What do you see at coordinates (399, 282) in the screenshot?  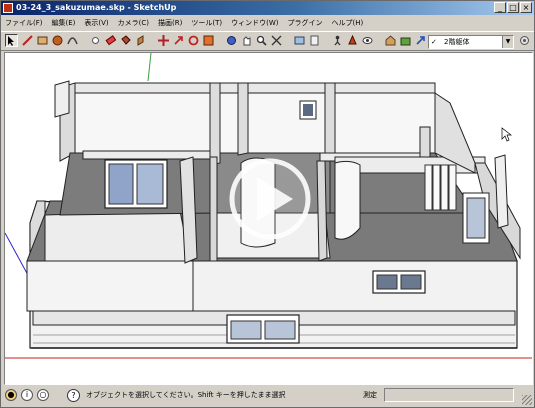 I see `window-front-upper` at bounding box center [399, 282].